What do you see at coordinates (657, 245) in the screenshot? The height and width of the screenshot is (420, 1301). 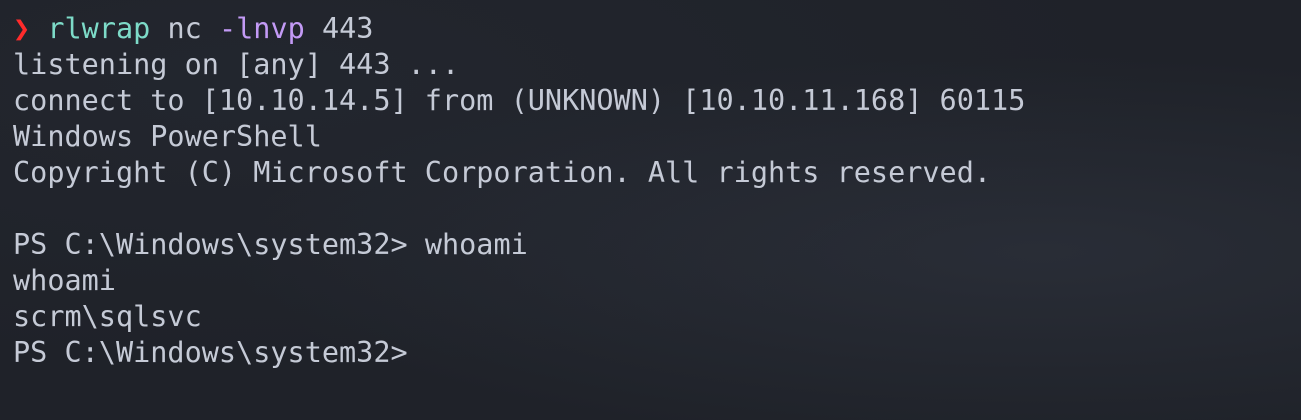 I see `ps-command-line: PS C:\Windows\system32> whoami` at bounding box center [657, 245].